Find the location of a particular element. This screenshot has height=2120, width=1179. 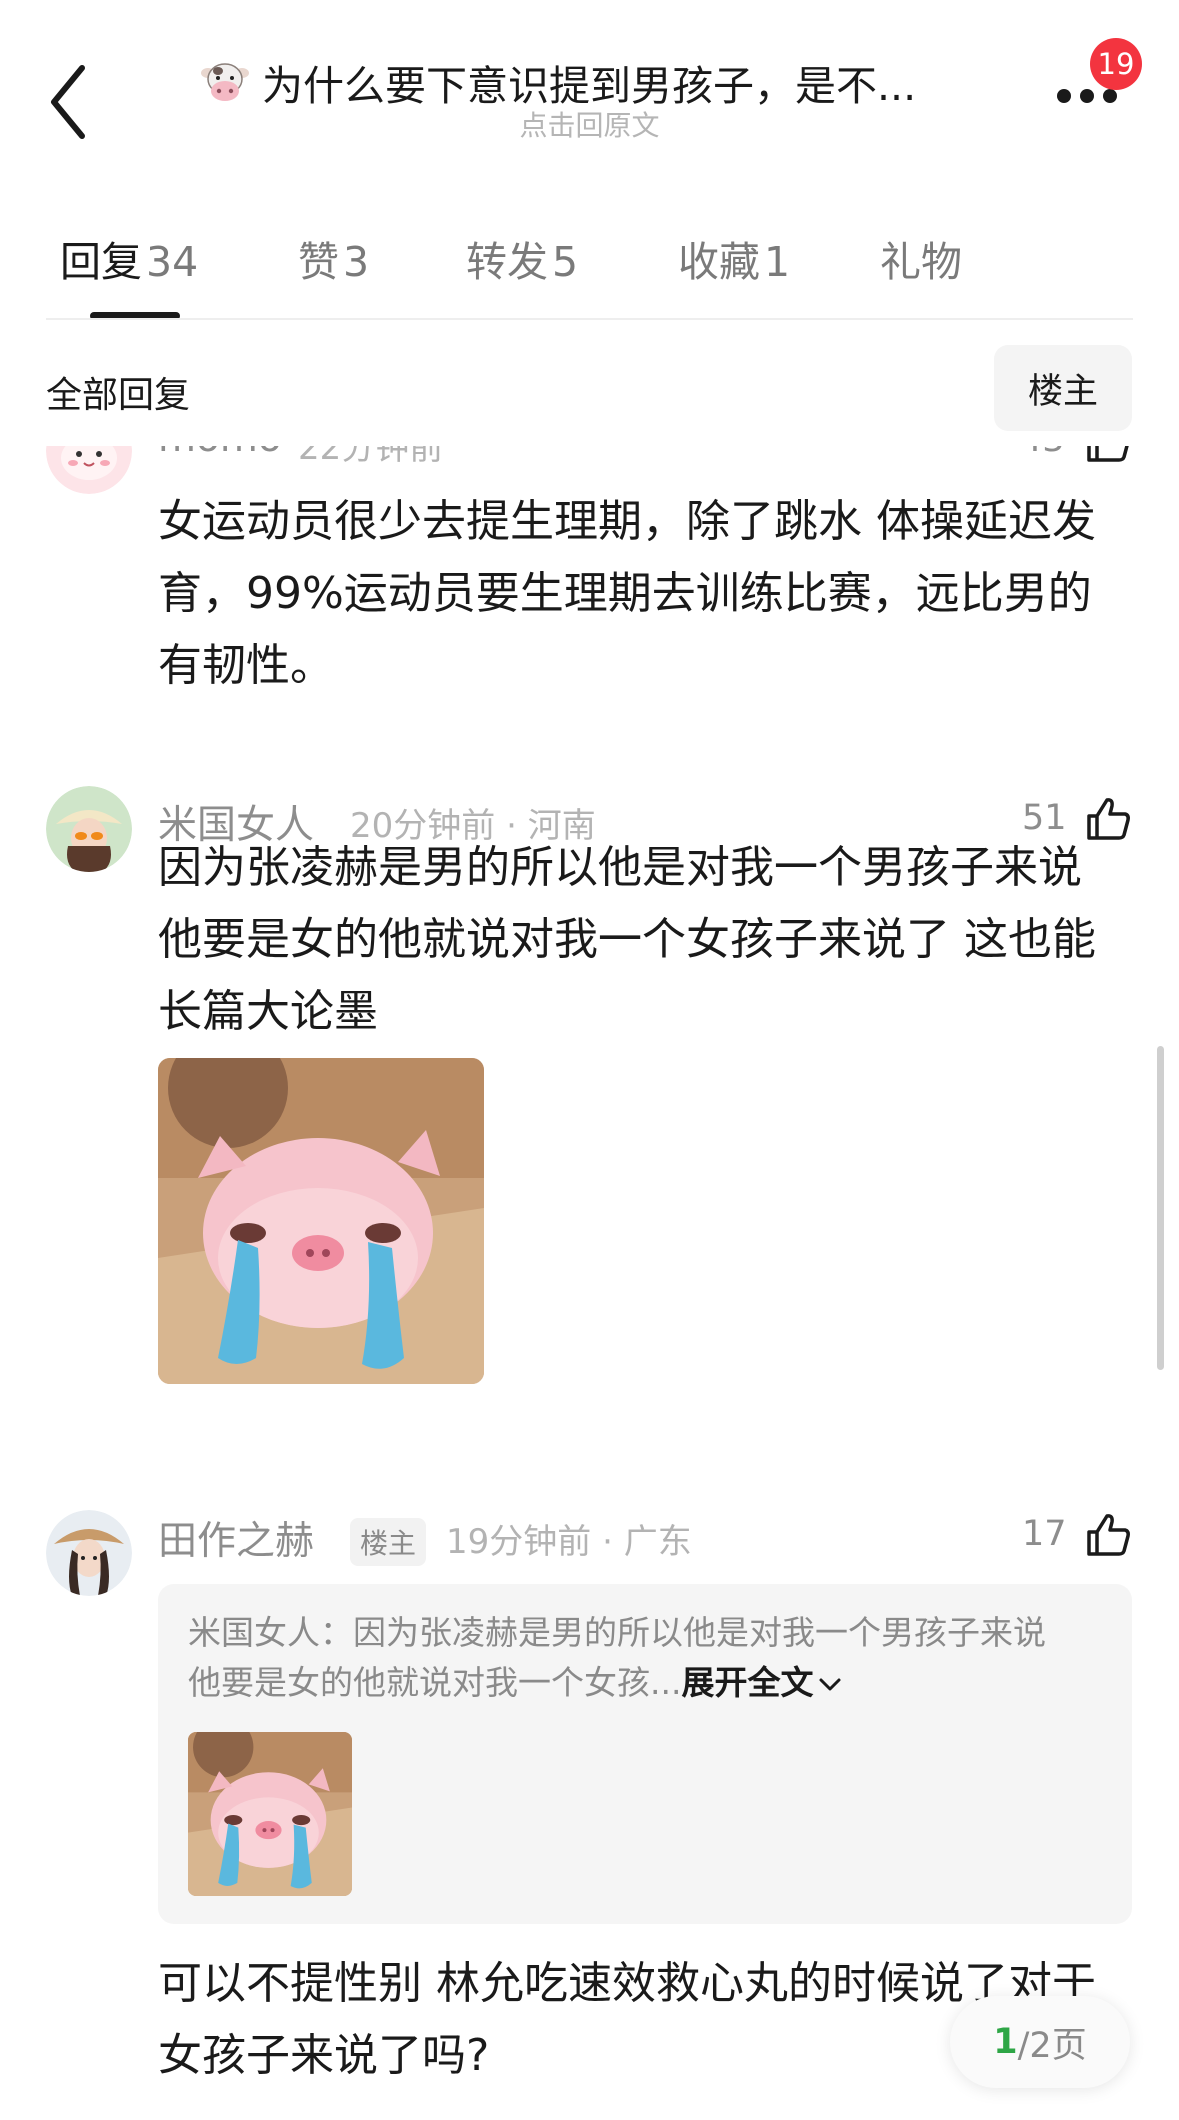

page-indicator: 1/2页 is located at coordinates (1040, 2042).